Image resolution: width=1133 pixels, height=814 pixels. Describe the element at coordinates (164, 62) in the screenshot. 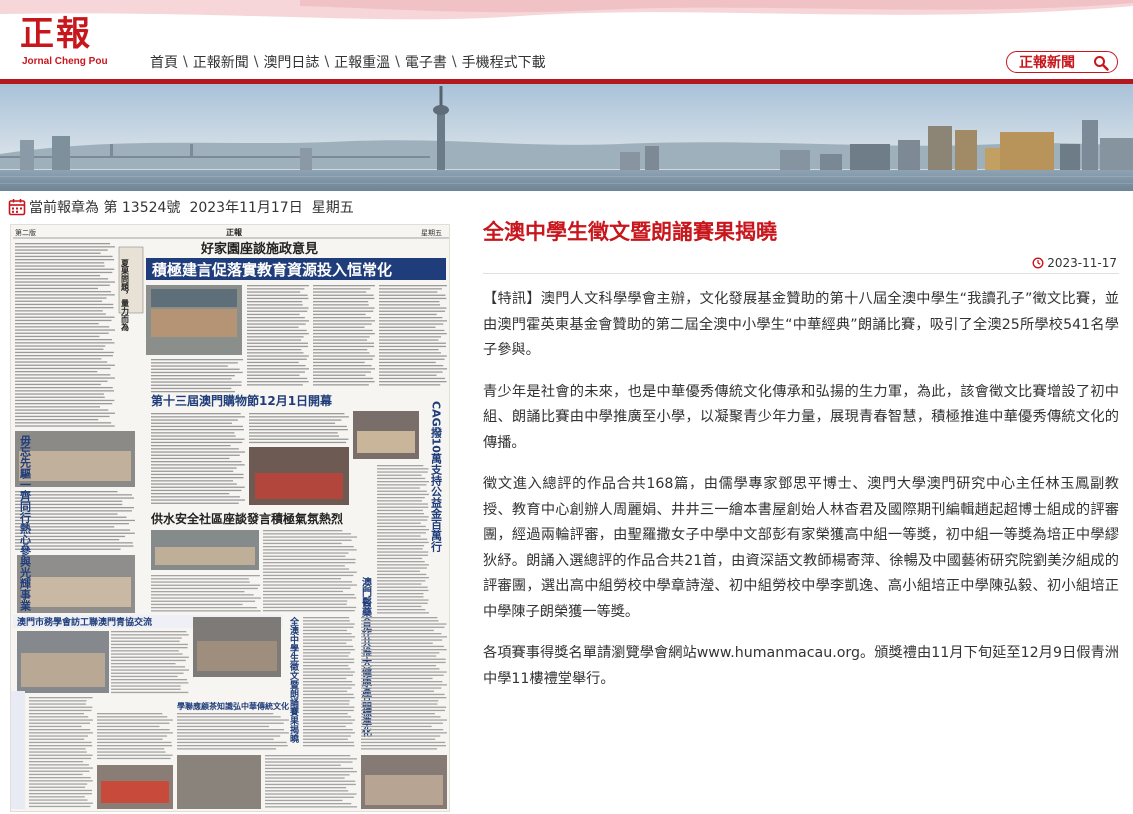

I see `nav-item-home: 首頁` at that location.